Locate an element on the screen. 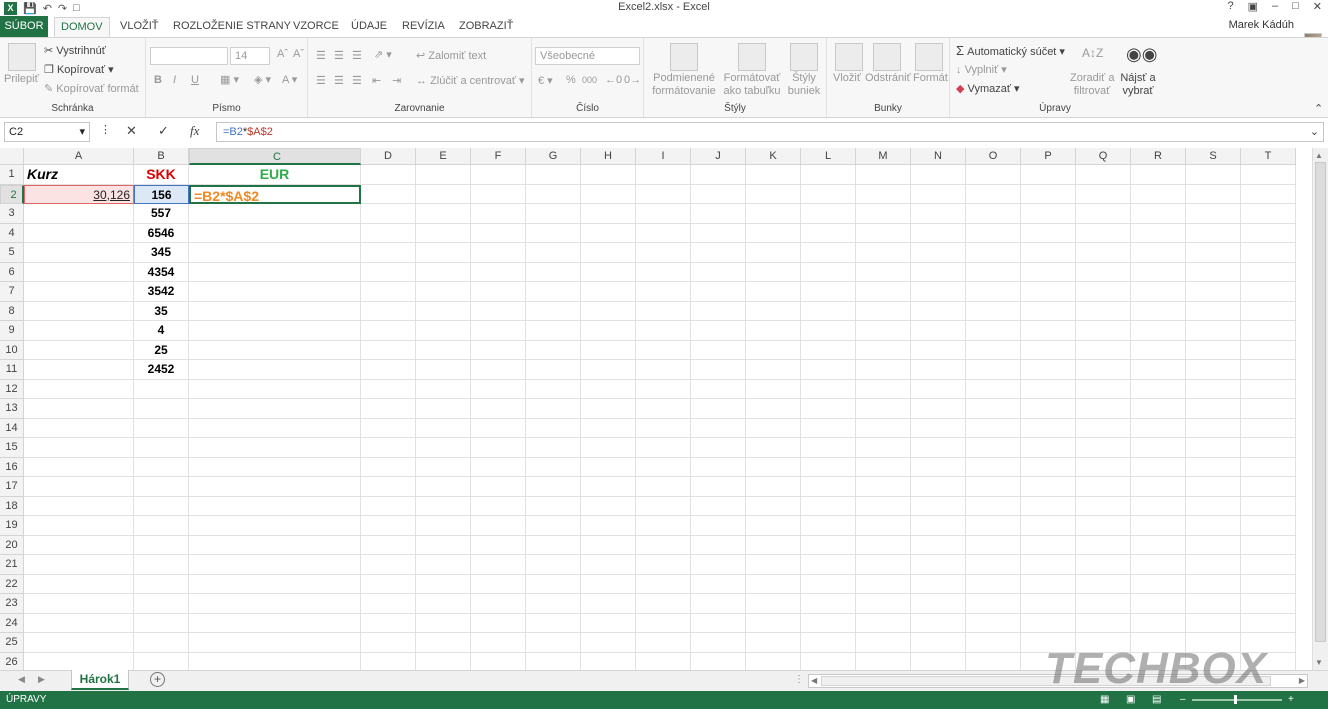 This screenshot has width=1328, height=709. currency-icon: € ▾ is located at coordinates (545, 80).